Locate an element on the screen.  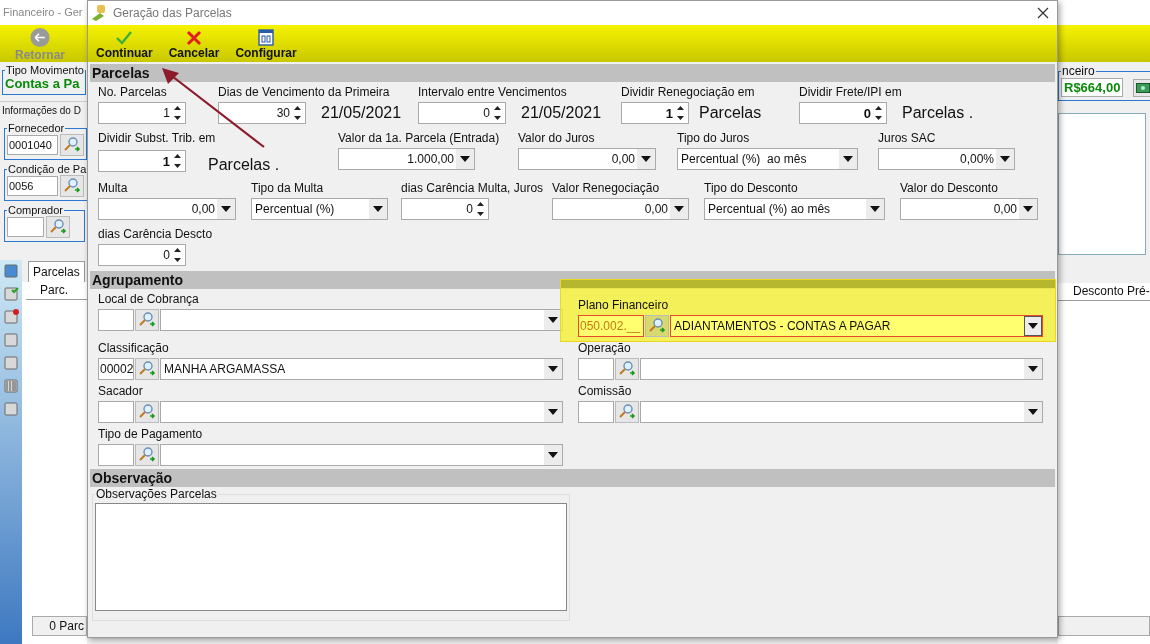
group-title: Condição de Pa is located at coordinates (47, 169).